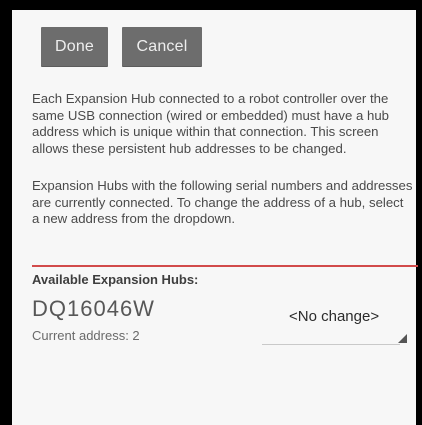 The width and height of the screenshot is (422, 425). What do you see at coordinates (334, 316) in the screenshot?
I see `dropdown-selected-value: <No change>` at bounding box center [334, 316].